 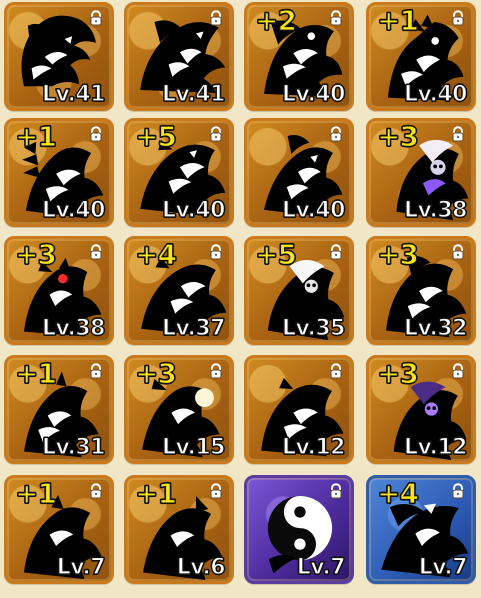 I want to click on unit-card-5: +1 Lv.40, so click(x=59, y=172).